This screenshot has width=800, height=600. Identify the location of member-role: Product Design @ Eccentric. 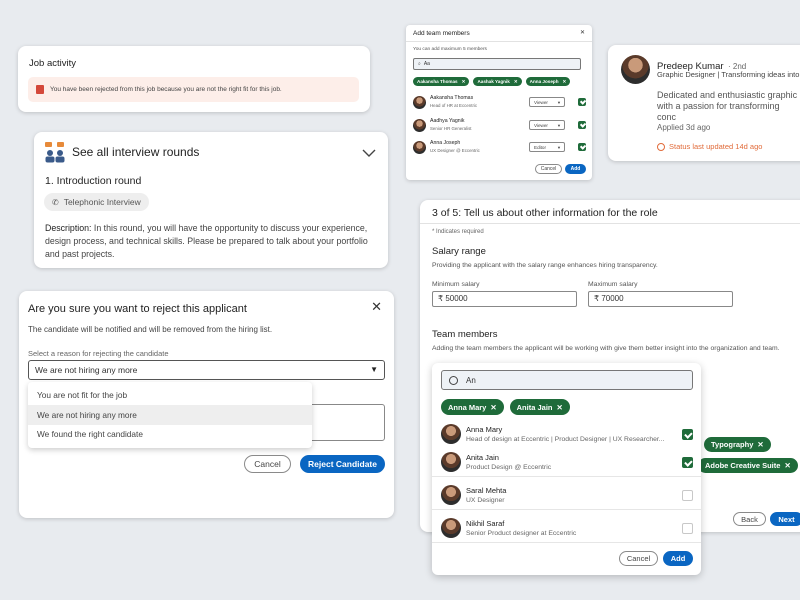
(509, 467).